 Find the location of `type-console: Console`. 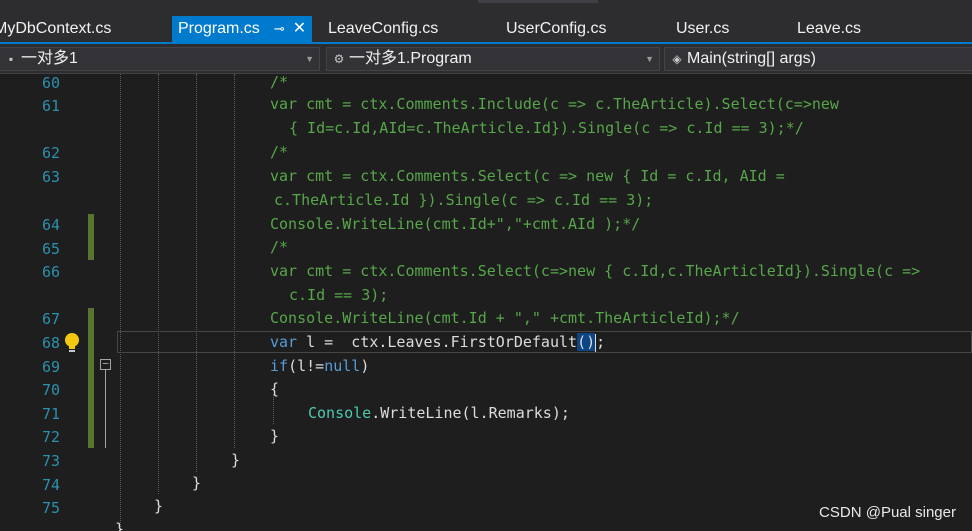

type-console: Console is located at coordinates (340, 413).